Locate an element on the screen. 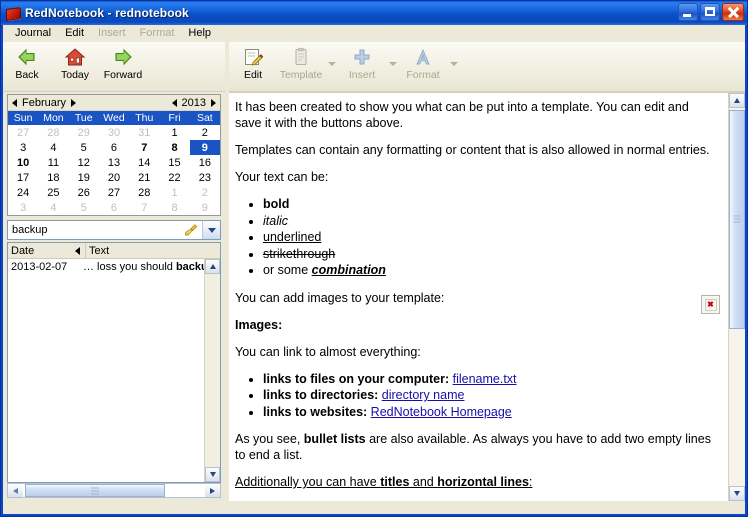 The width and height of the screenshot is (748, 517). calendar-day: 14 is located at coordinates (144, 162).